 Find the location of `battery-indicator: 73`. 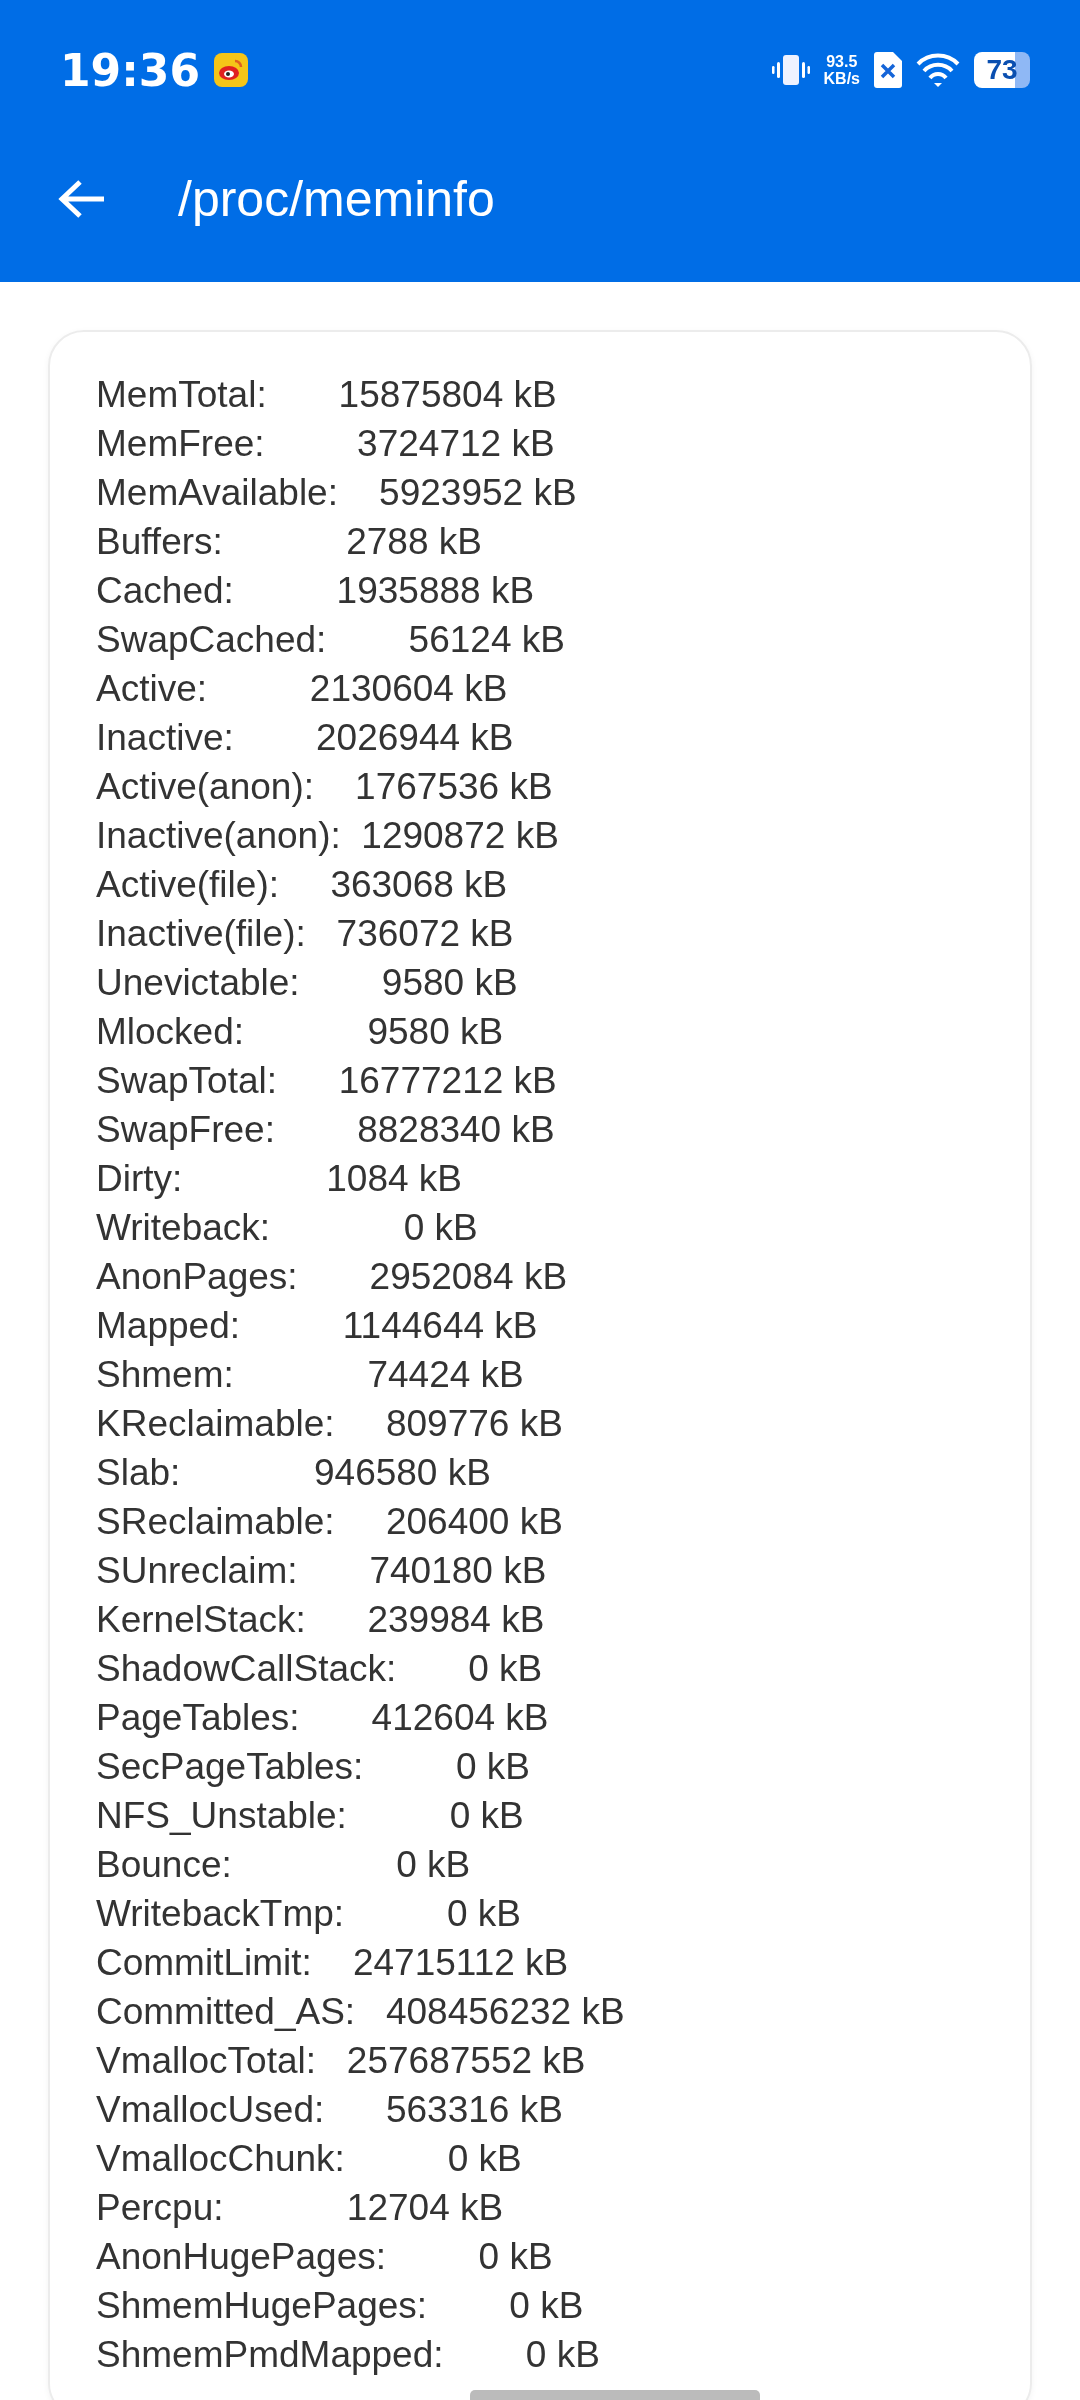

battery-indicator: 73 is located at coordinates (1002, 70).